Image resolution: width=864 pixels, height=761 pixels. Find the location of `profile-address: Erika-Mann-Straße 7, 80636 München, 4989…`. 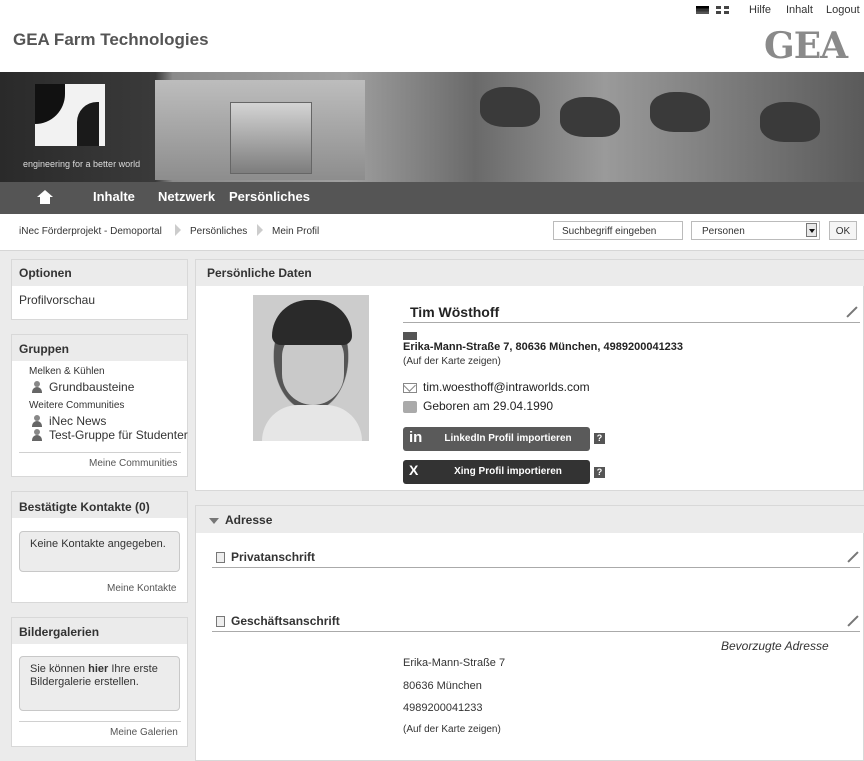

profile-address: Erika-Mann-Straße 7, 80636 München, 4989… is located at coordinates (543, 347).